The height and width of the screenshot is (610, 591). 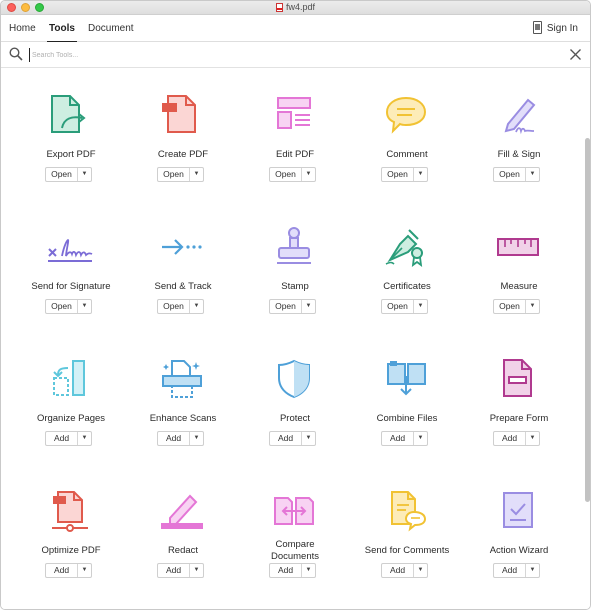 I want to click on tool-stamp: Stamp Open ▼, so click(x=295, y=266).